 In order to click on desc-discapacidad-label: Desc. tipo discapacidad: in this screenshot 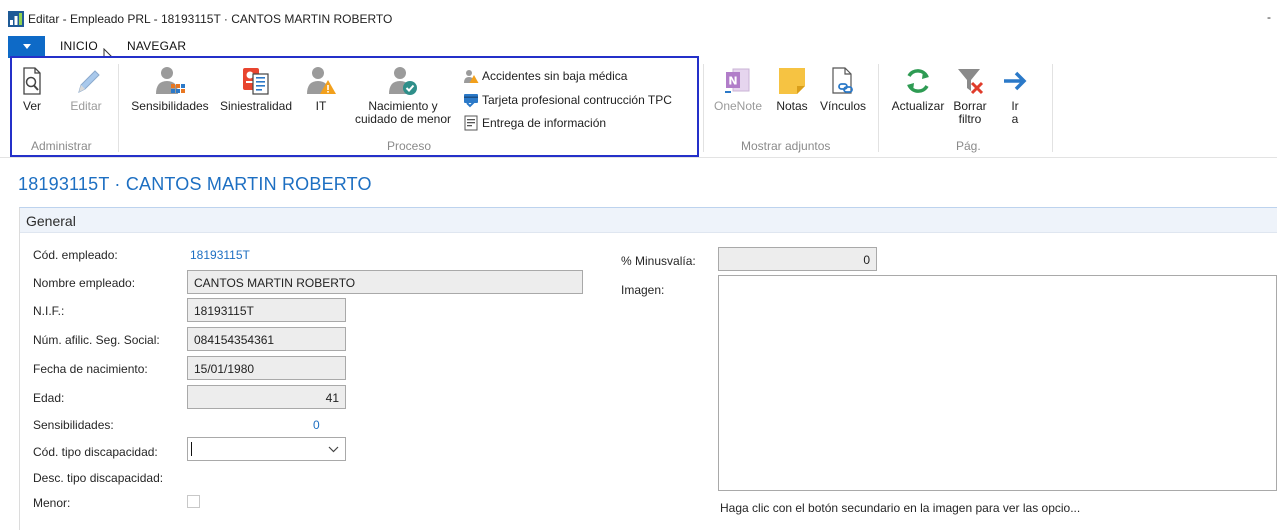, I will do `click(98, 478)`.